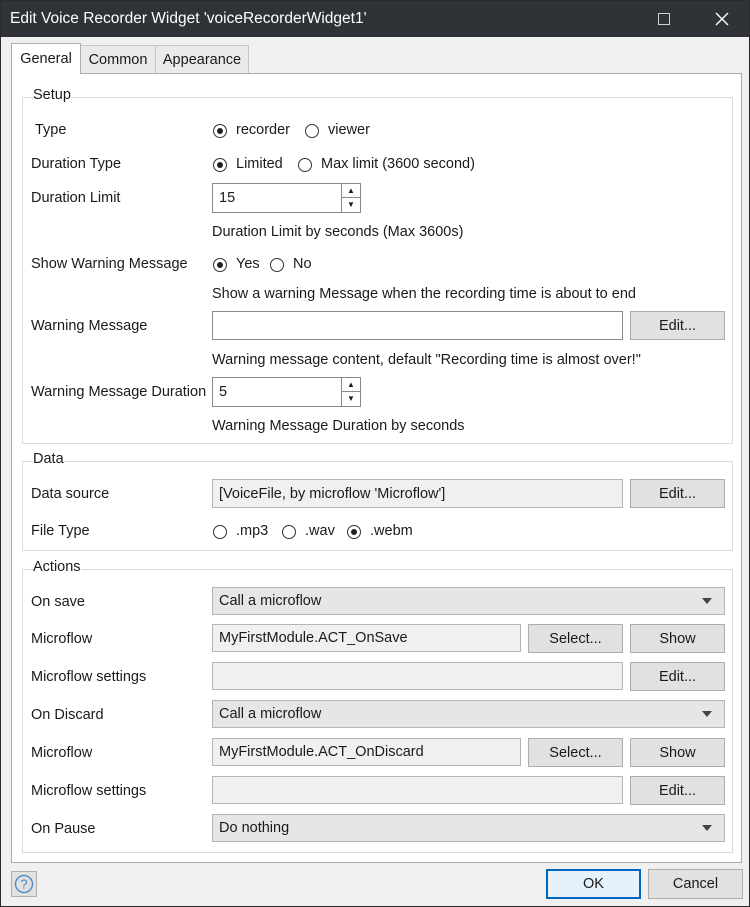  Describe the element at coordinates (46, 58) in the screenshot. I see `tab-general: General` at that location.